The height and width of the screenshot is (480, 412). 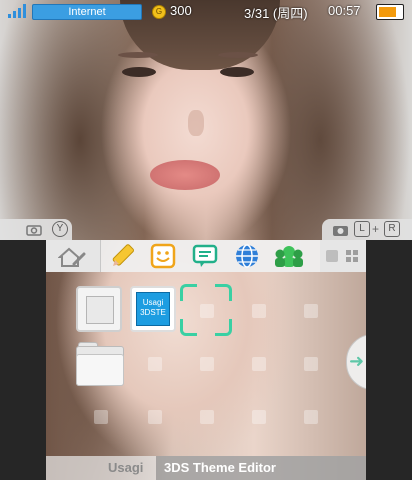 I want to click on usagi-app-icon: Usagi 3DSTE, so click(x=153, y=309).